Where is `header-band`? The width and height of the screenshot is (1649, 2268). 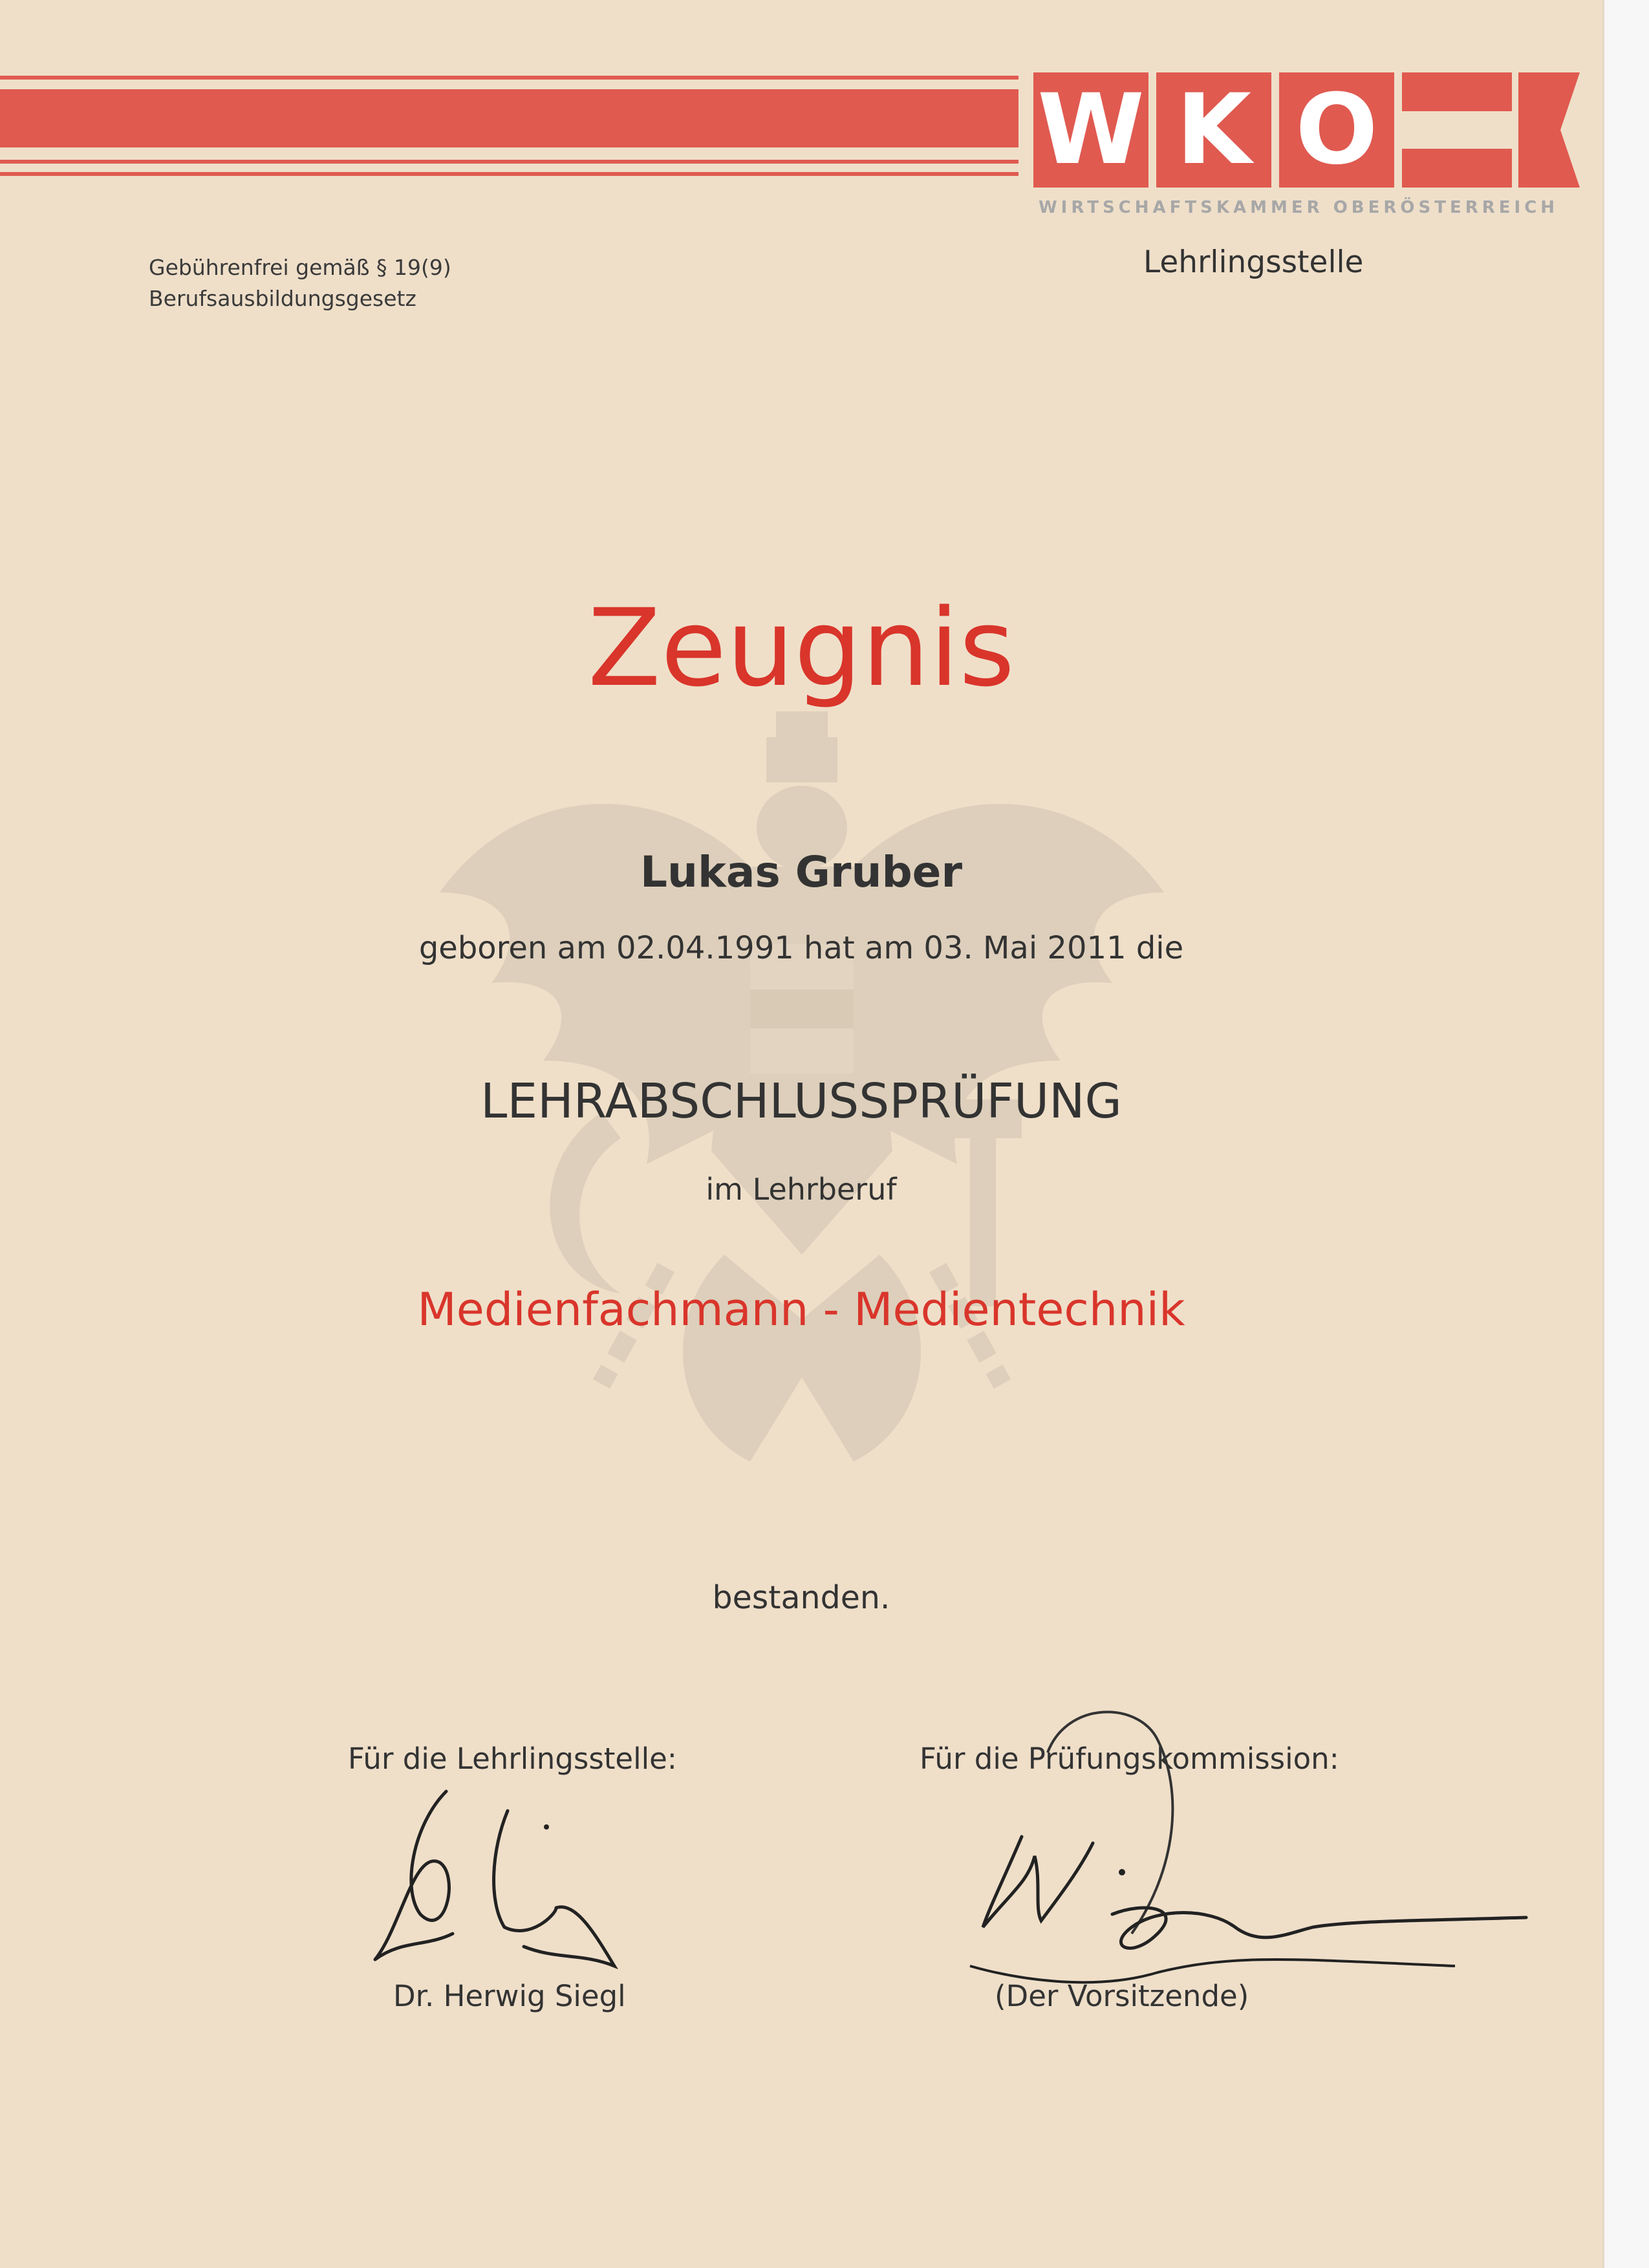
header-band is located at coordinates (509, 118).